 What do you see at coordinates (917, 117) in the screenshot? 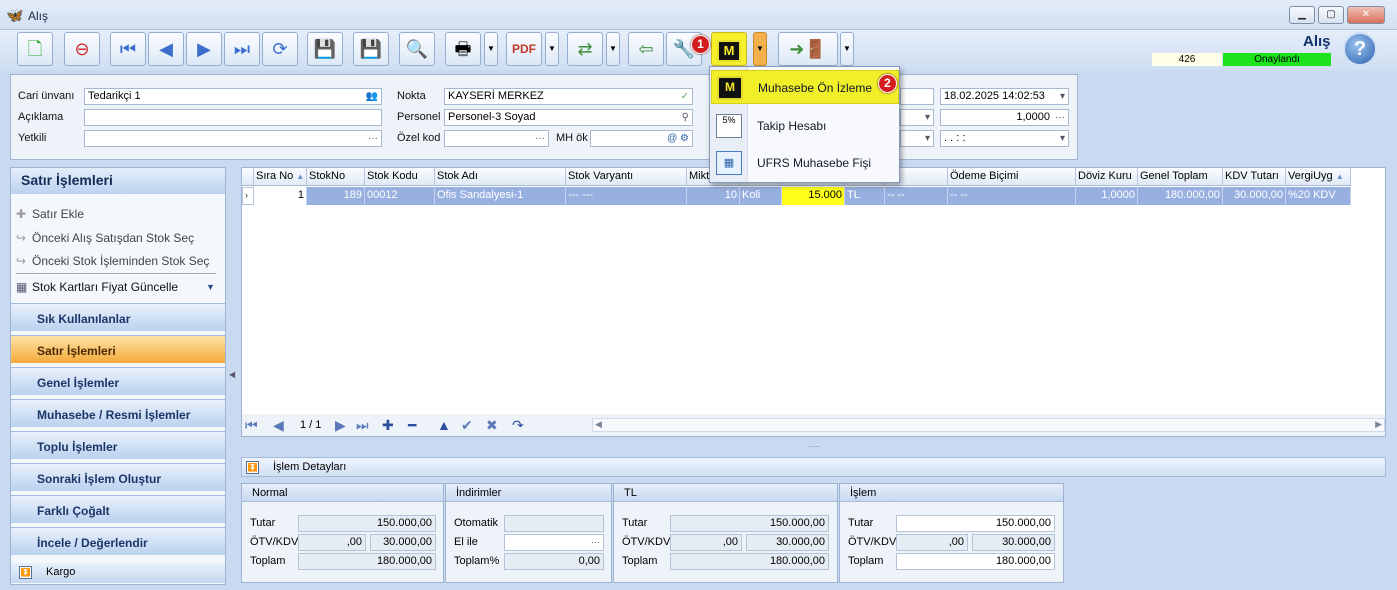
I see `currency-select: ▾` at bounding box center [917, 117].